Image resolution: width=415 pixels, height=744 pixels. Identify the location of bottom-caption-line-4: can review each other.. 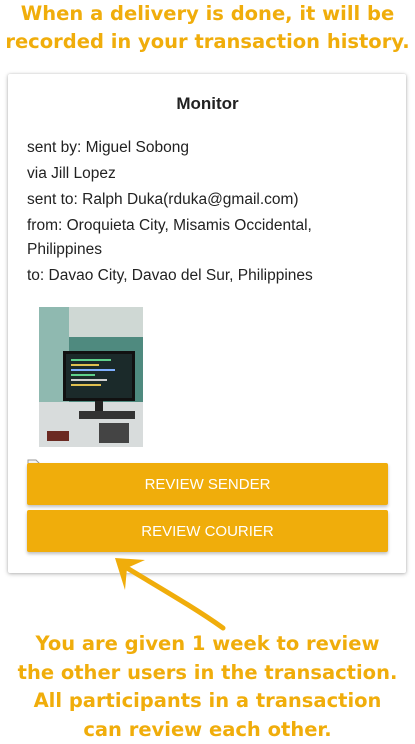
(207, 730).